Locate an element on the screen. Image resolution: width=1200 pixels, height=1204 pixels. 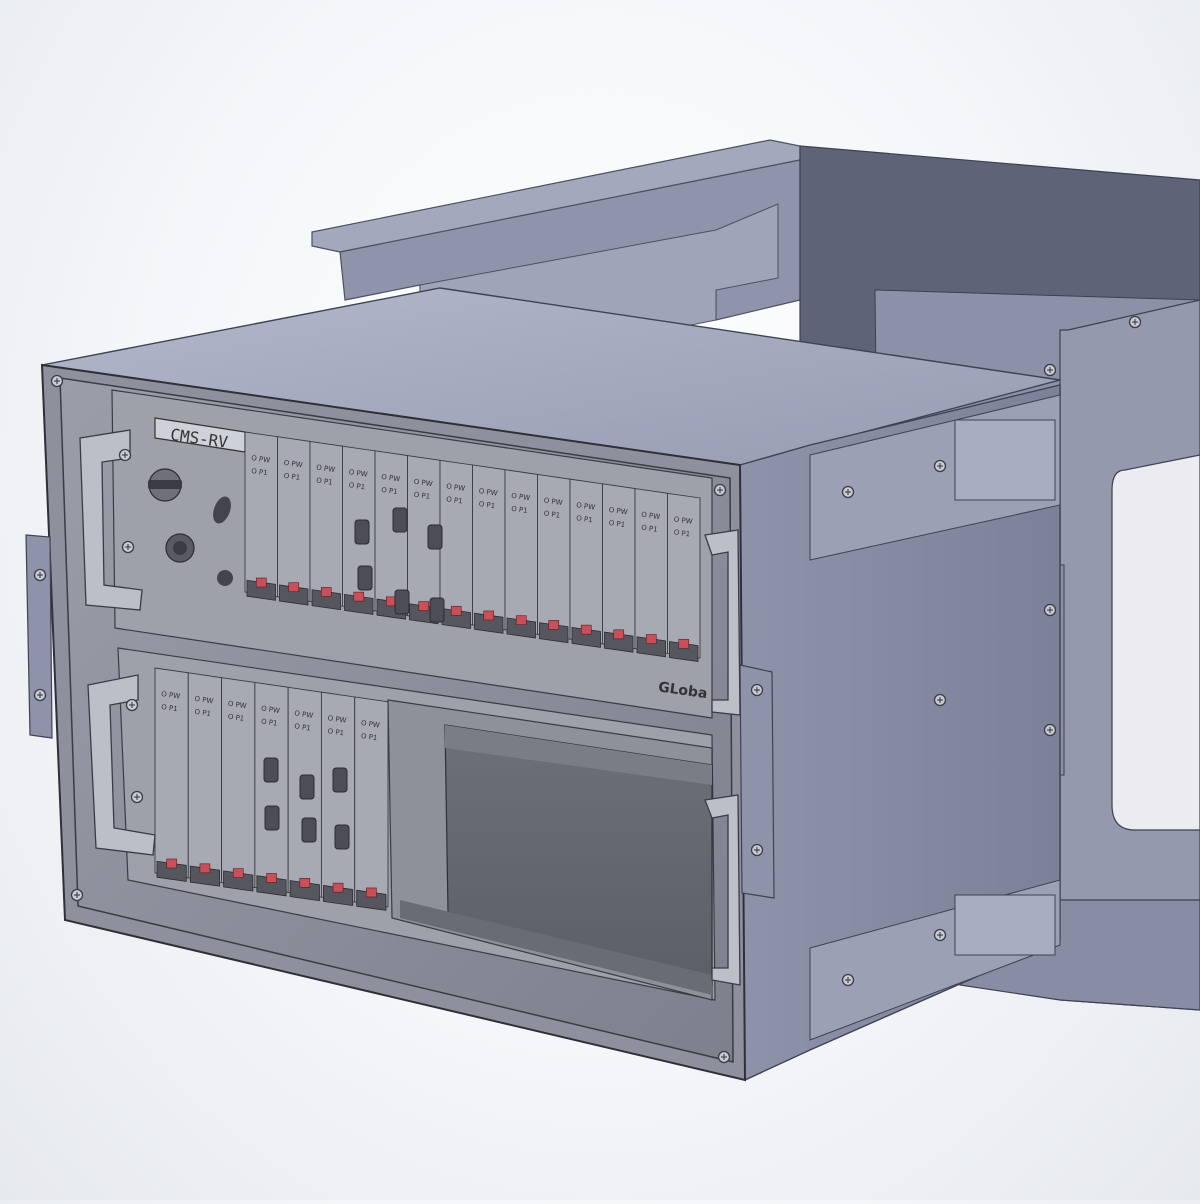
key-switch-icon is located at coordinates (165, 485).